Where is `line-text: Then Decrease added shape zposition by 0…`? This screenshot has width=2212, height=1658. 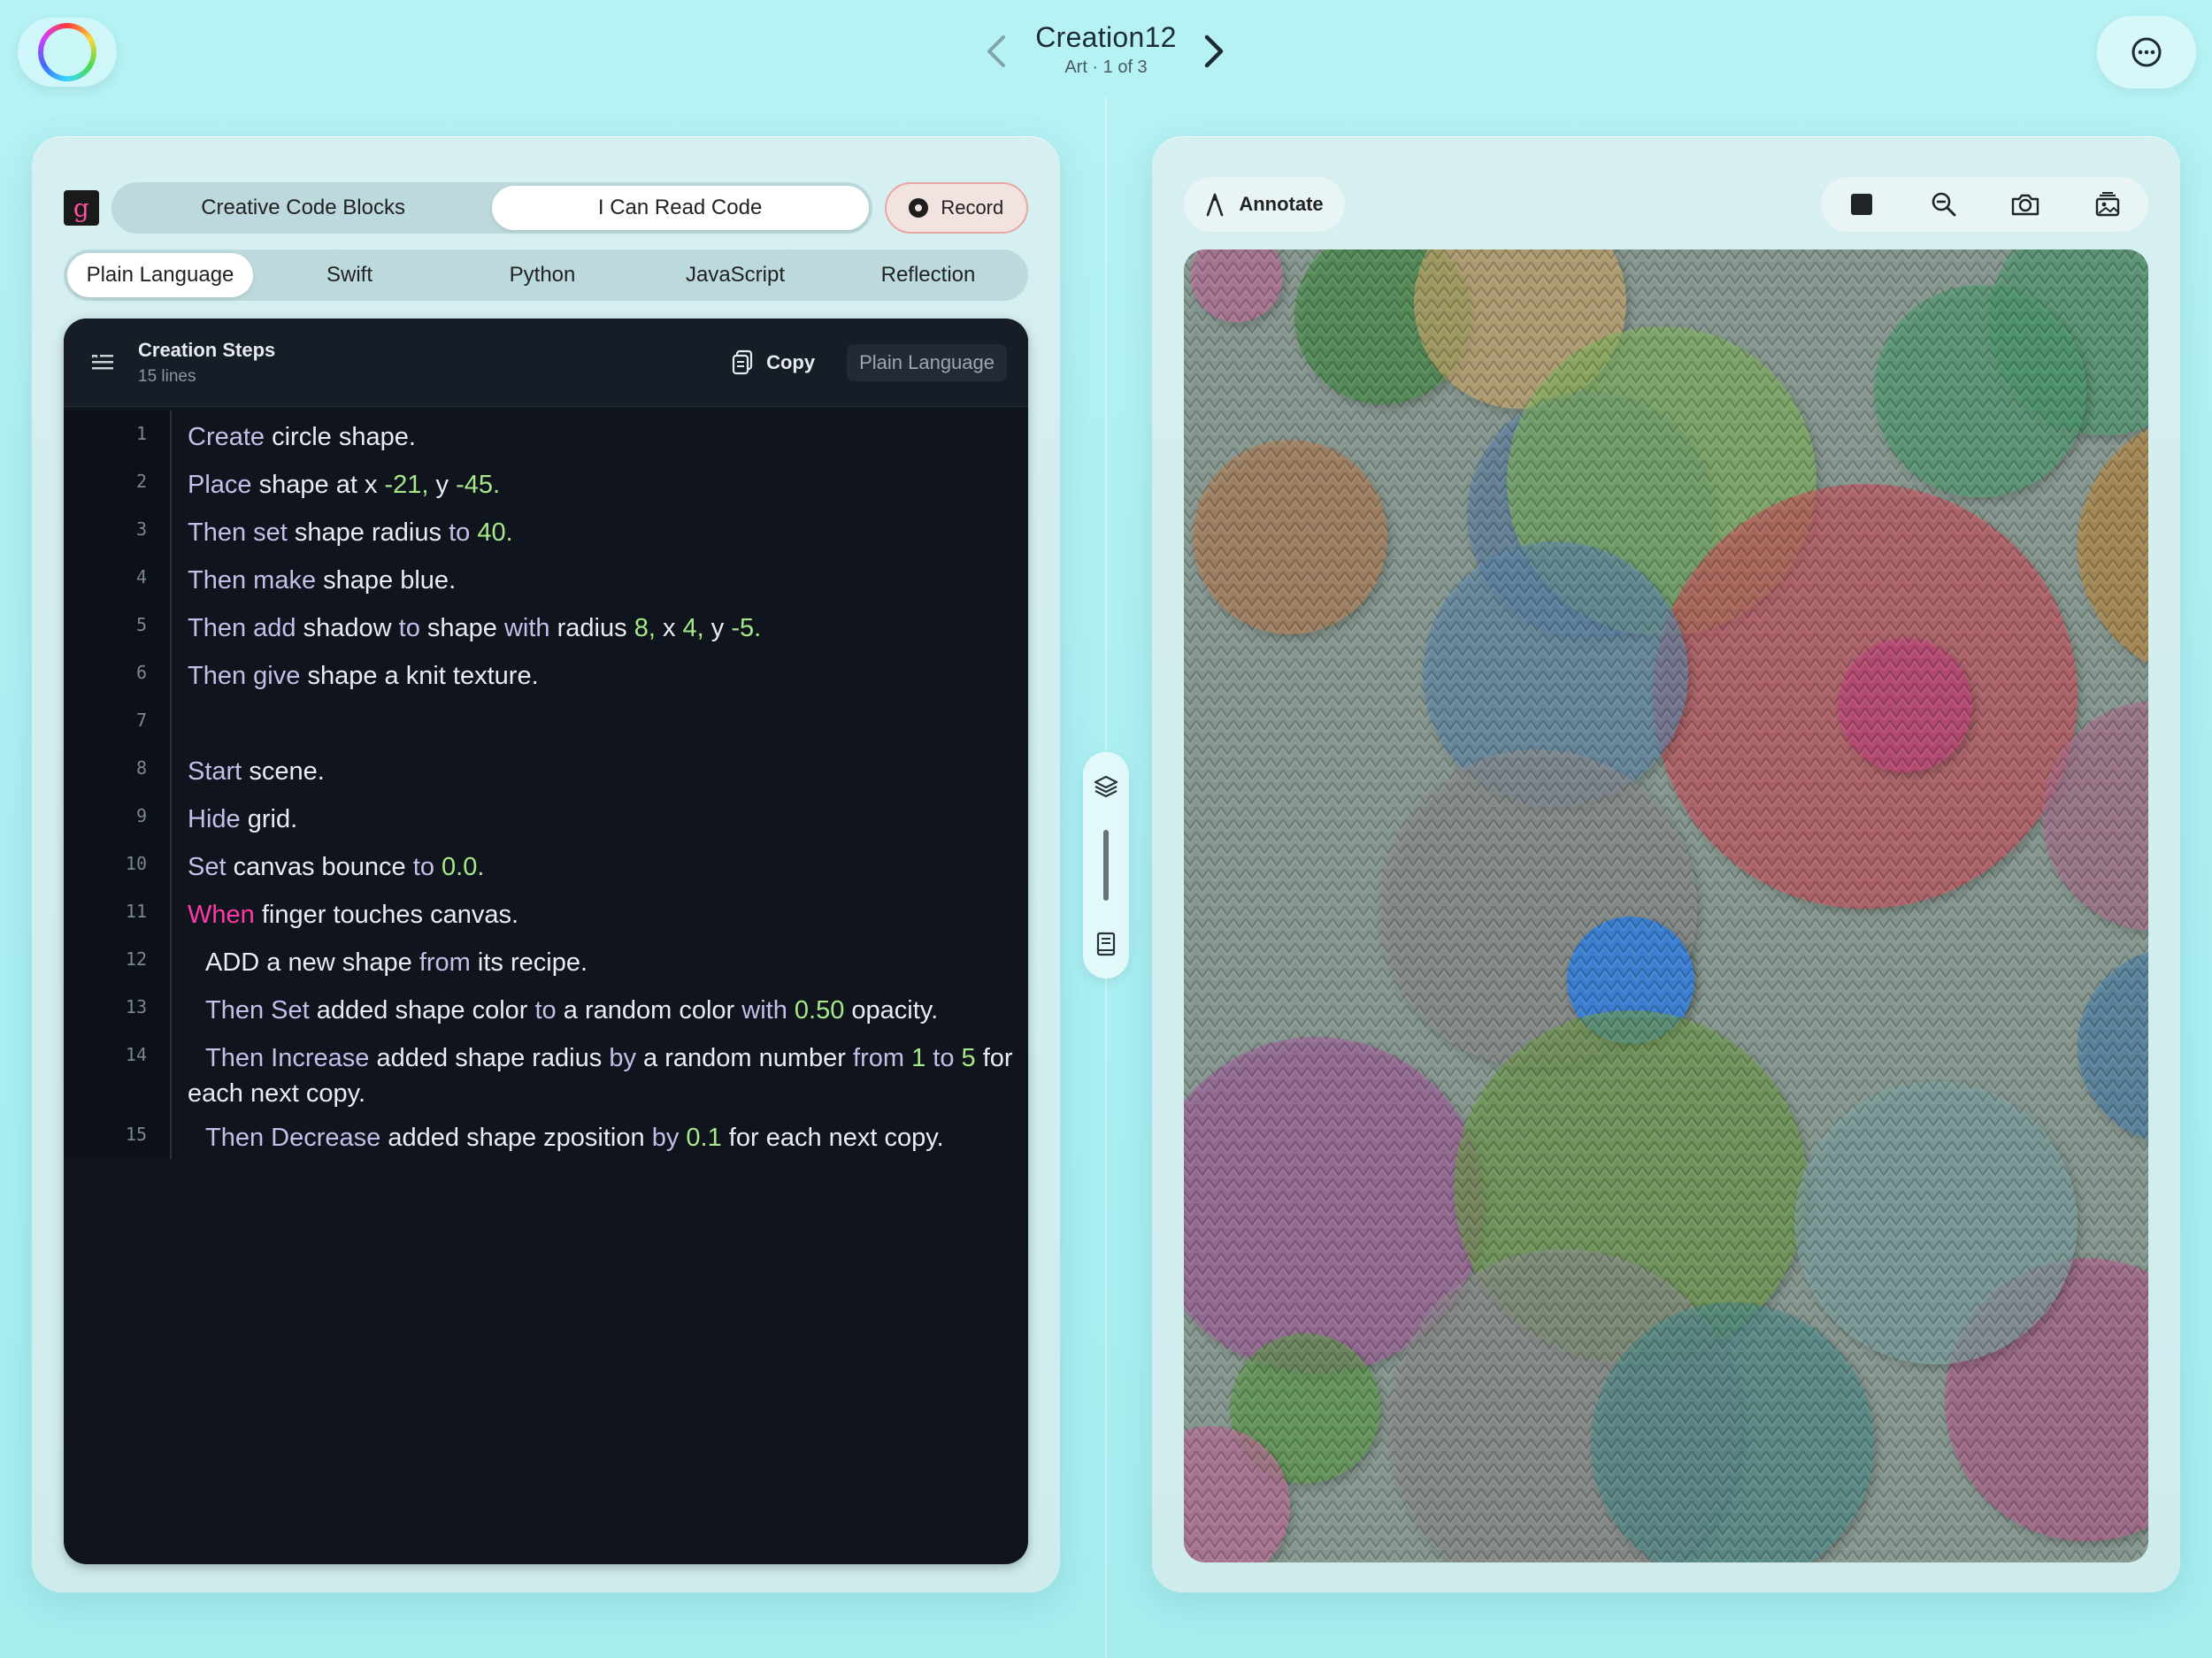 line-text: Then Decrease added shape zposition by 0… is located at coordinates (574, 1138).